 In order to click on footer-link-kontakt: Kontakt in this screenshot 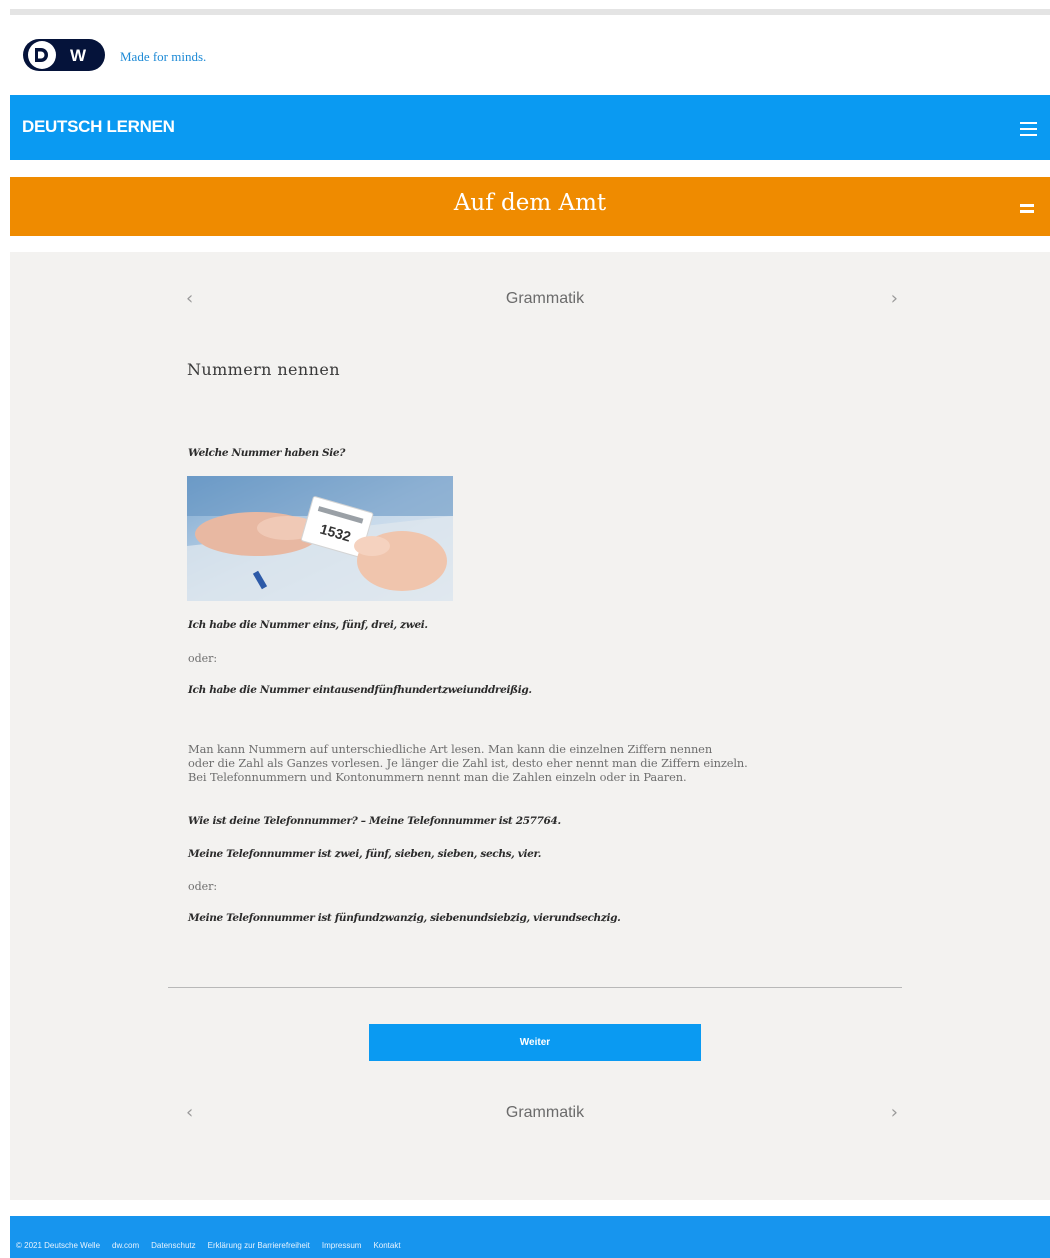, I will do `click(386, 1245)`.